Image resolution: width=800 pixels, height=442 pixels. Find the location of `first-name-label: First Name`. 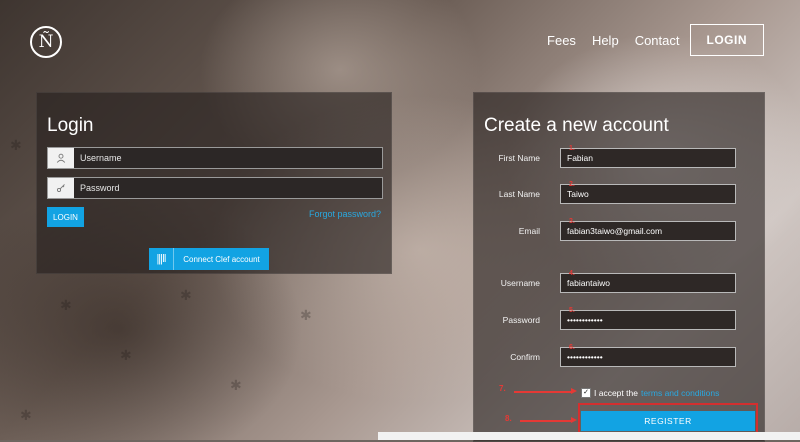

first-name-label: First Name is located at coordinates (519, 158).